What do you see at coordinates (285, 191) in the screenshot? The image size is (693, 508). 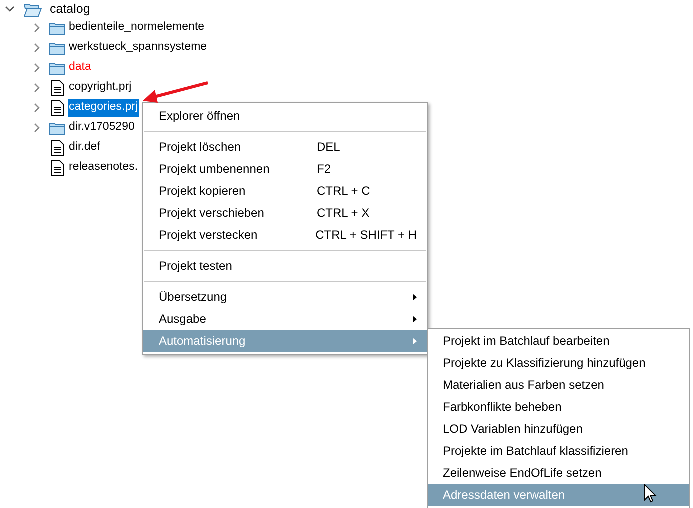 I see `menu-item: Projekt kopieren CTRL + C` at bounding box center [285, 191].